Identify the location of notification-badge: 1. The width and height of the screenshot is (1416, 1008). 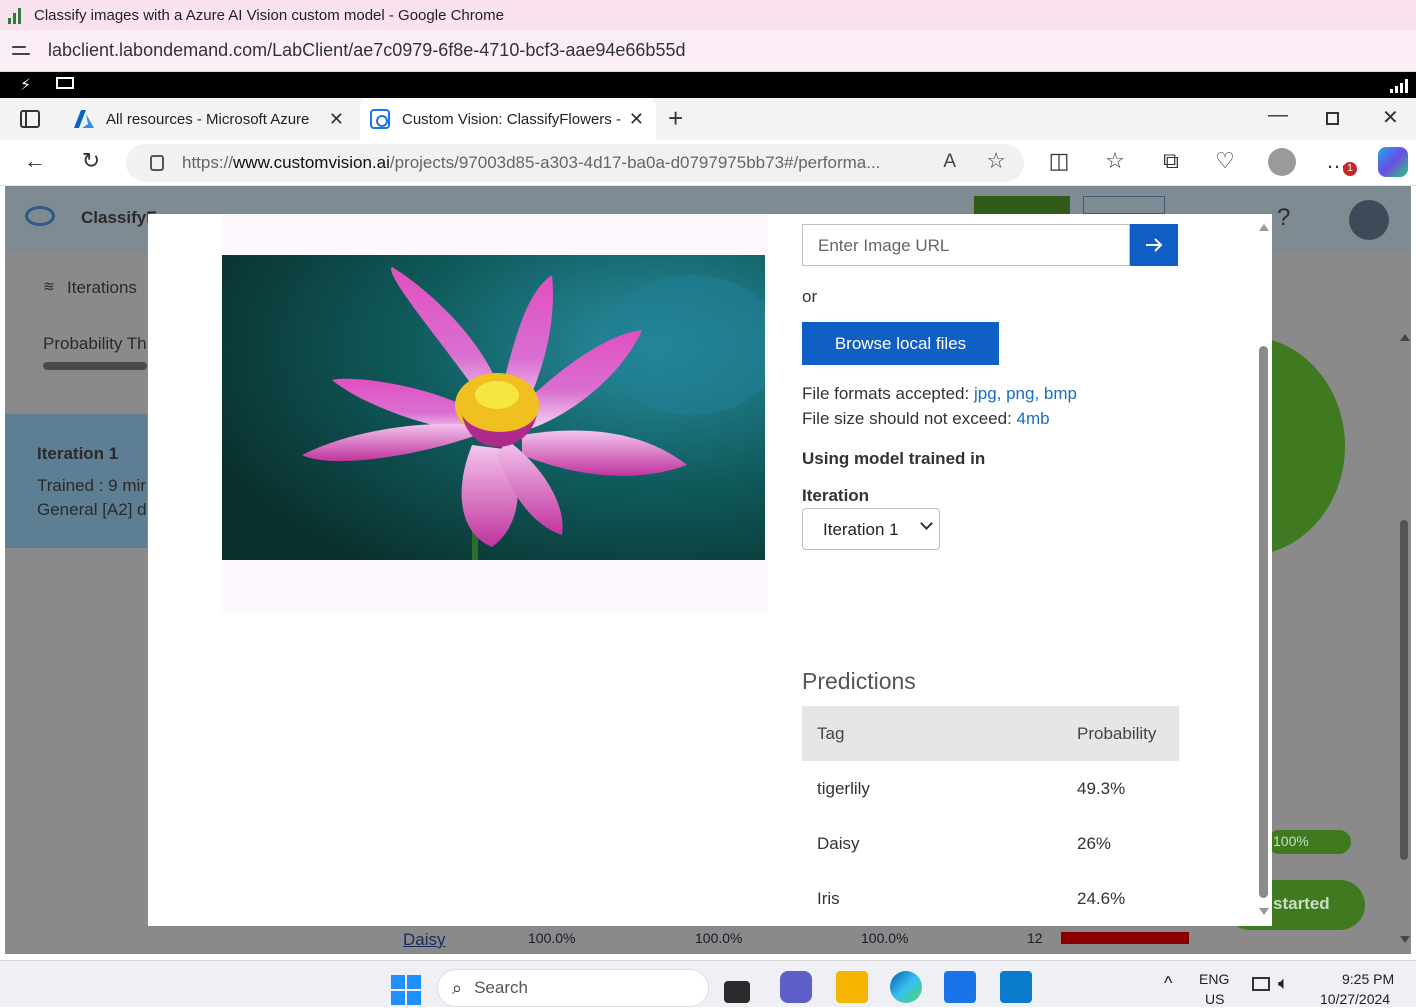
(1350, 169).